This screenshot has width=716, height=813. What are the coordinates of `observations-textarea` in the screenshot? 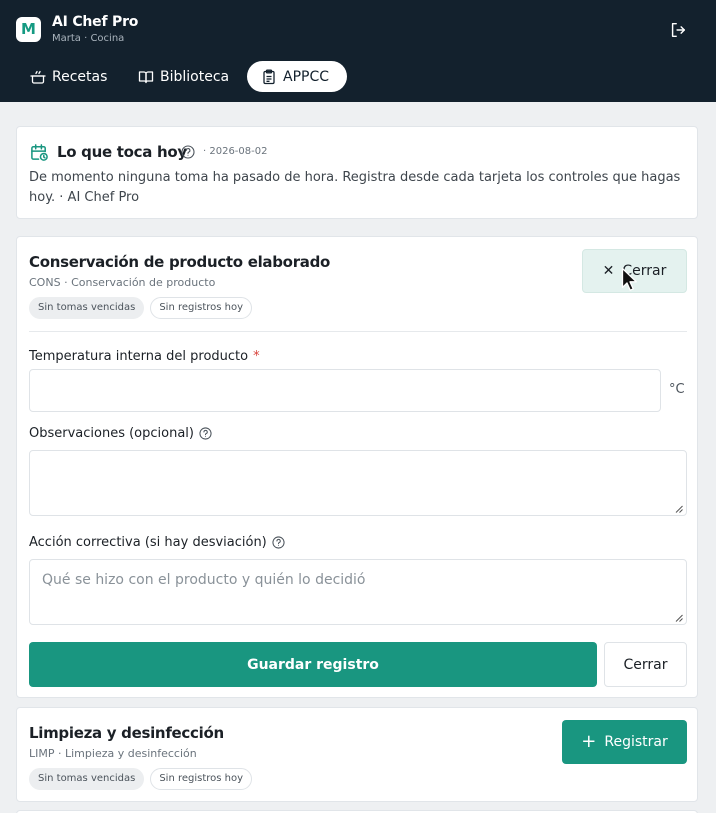 It's located at (358, 483).